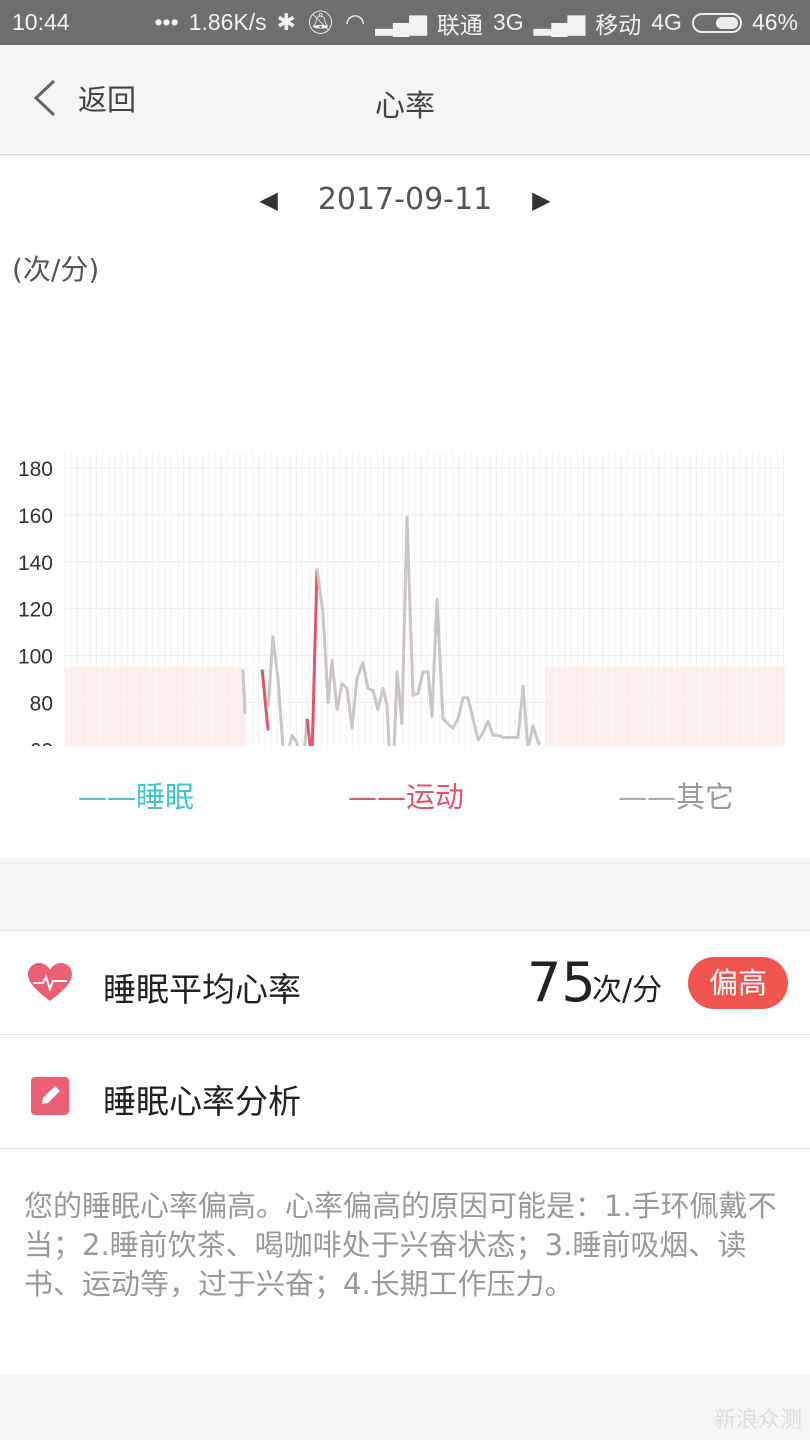 The height and width of the screenshot is (1440, 810). What do you see at coordinates (405, 106) in the screenshot?
I see `page-title: 心率` at bounding box center [405, 106].